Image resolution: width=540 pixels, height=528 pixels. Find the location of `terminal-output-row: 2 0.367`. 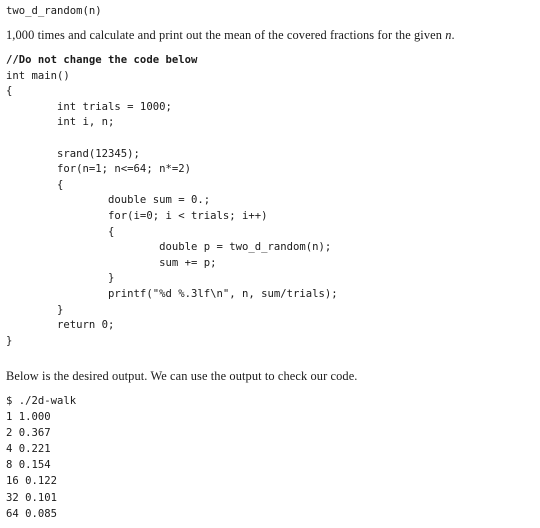

terminal-output-row: 2 0.367 is located at coordinates (28, 433).